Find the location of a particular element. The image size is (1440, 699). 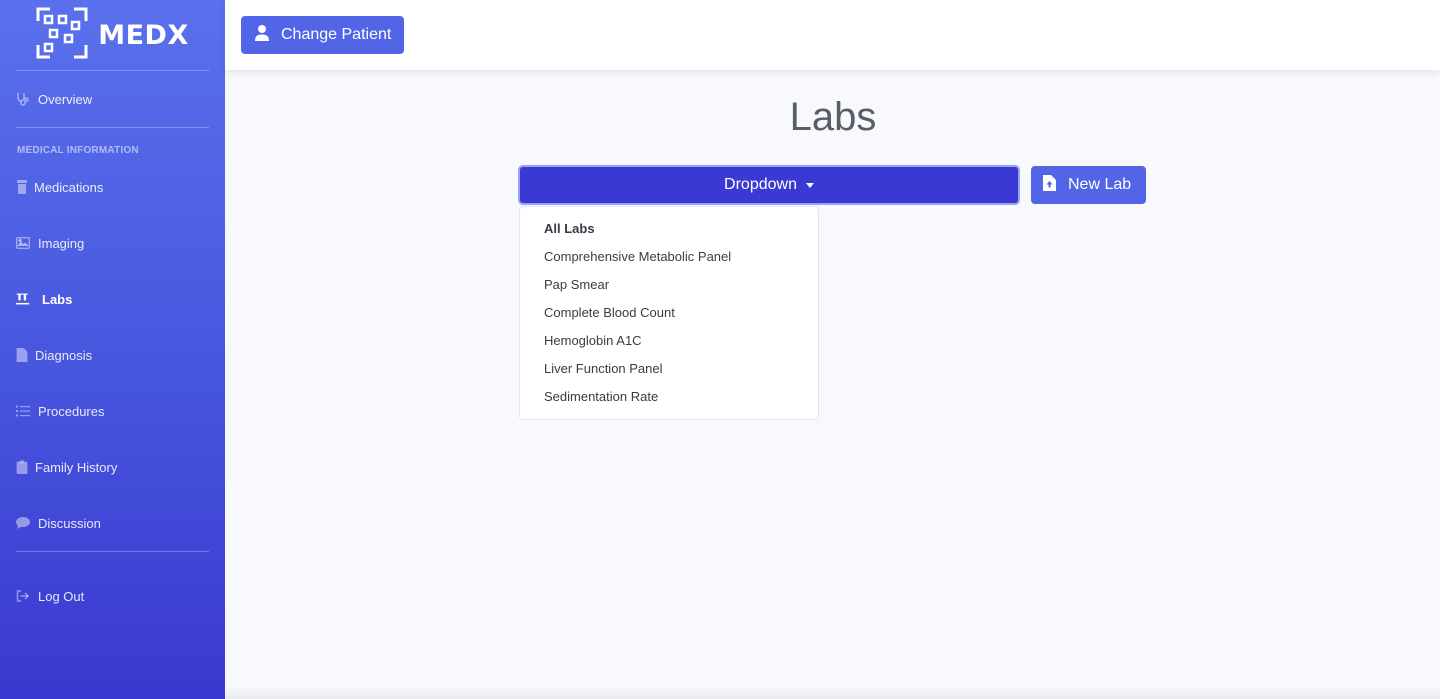

brand-name: MEDX is located at coordinates (143, 35).